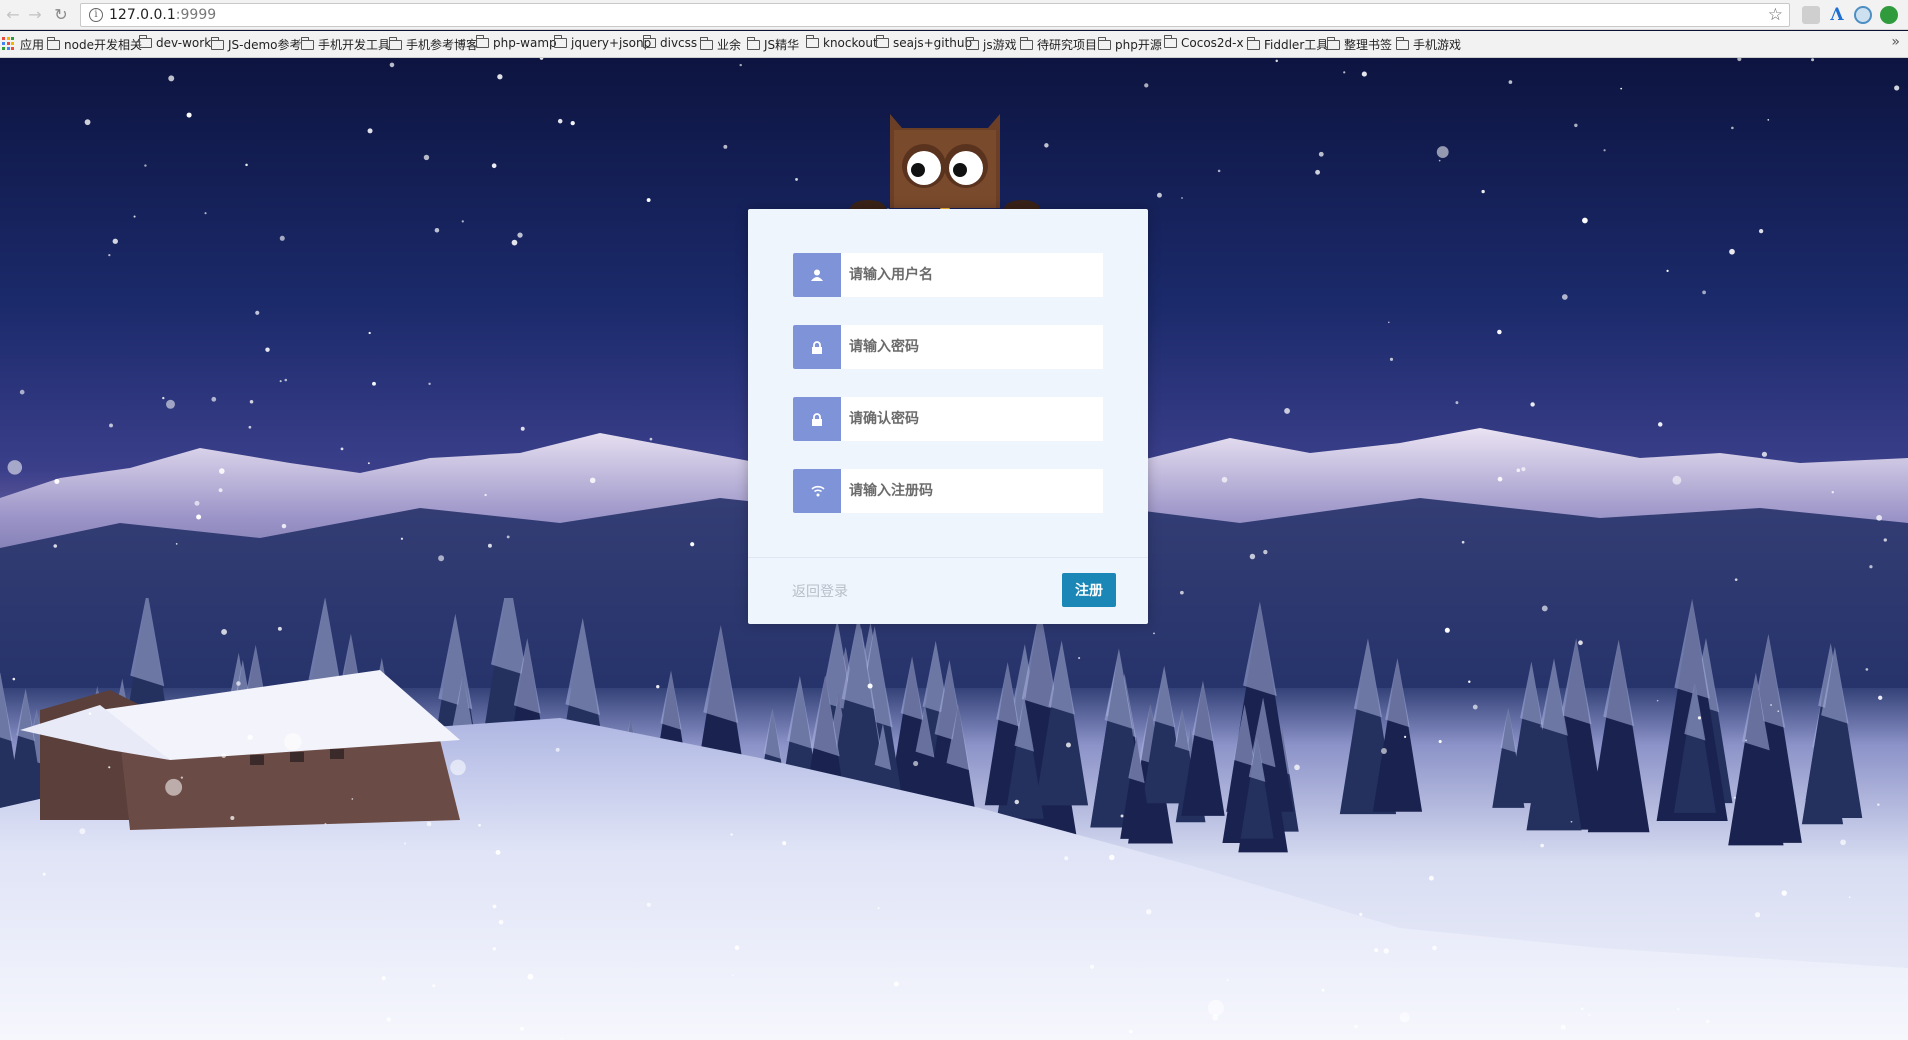 Image resolution: width=1908 pixels, height=1040 pixels. What do you see at coordinates (196, 15) in the screenshot?
I see `url-port: :9999` at bounding box center [196, 15].